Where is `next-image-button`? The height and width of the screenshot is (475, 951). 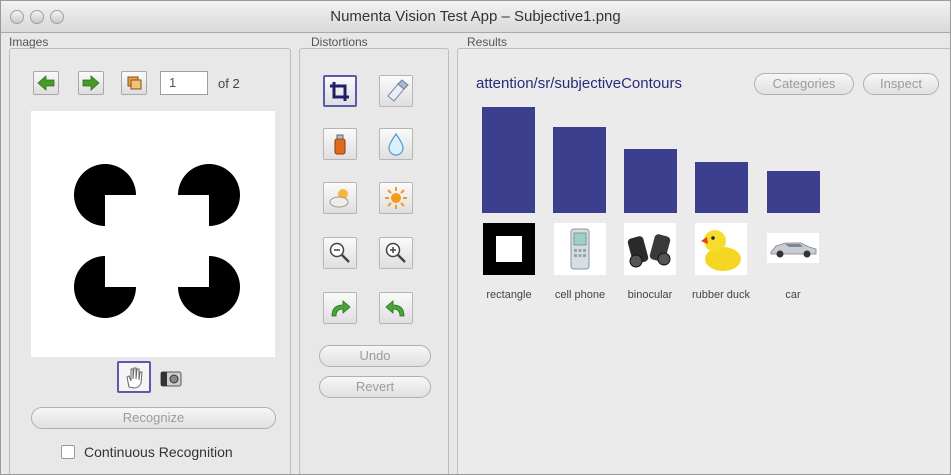 next-image-button is located at coordinates (91, 83).